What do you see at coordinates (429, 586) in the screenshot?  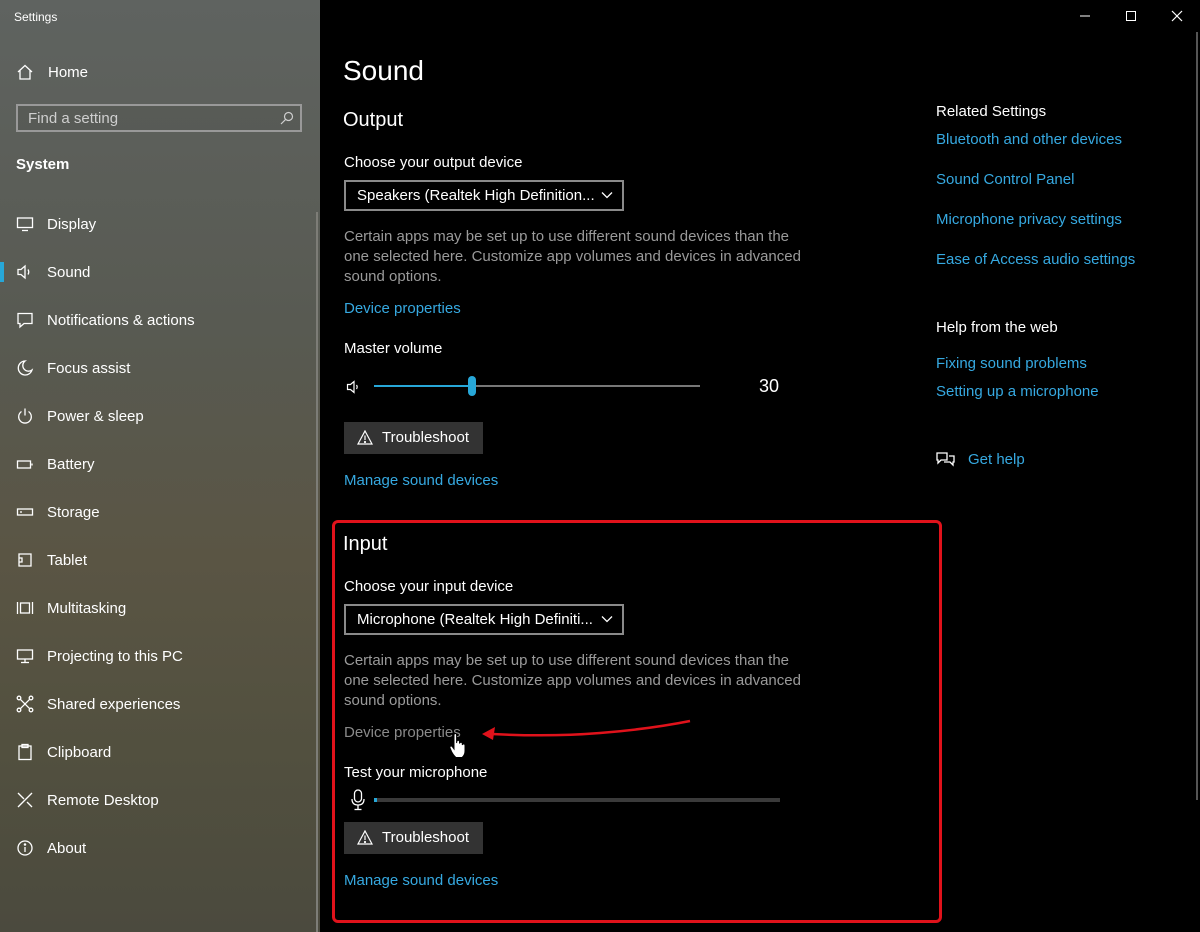 I see `input-device-label: Choose your input device` at bounding box center [429, 586].